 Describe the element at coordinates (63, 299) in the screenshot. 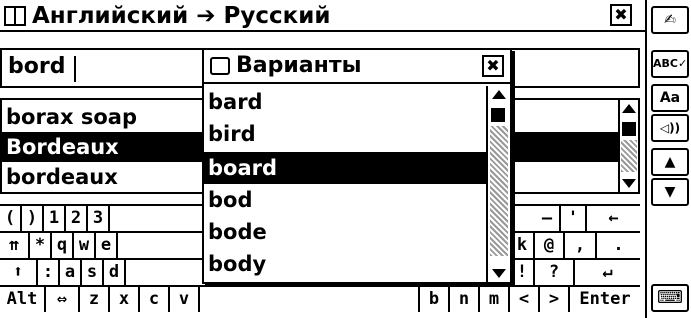

I see `language-switch-key: ⇔` at that location.